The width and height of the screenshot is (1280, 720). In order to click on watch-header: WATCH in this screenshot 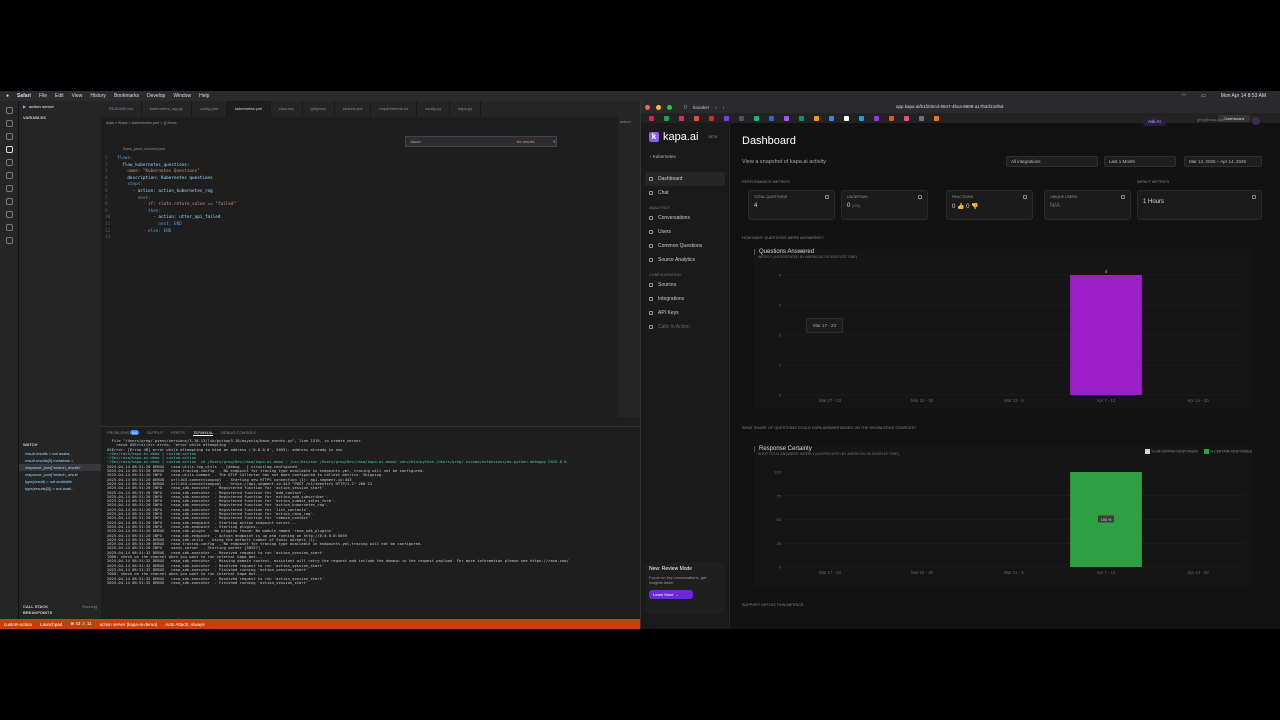, I will do `click(60, 444)`.